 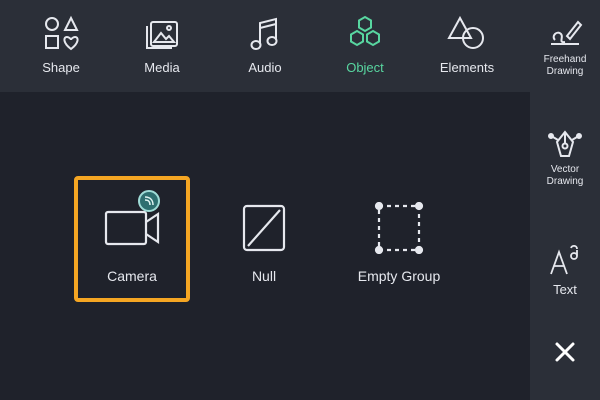 I want to click on object-null: Null, so click(x=264, y=241).